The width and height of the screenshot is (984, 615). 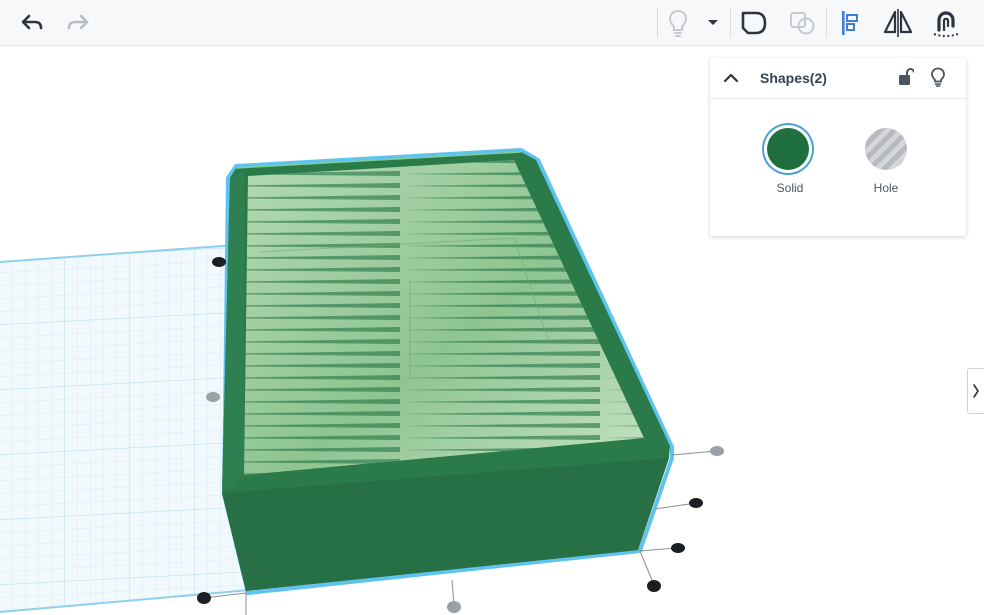 I want to click on unlocked-lock-icon, so click(x=906, y=76).